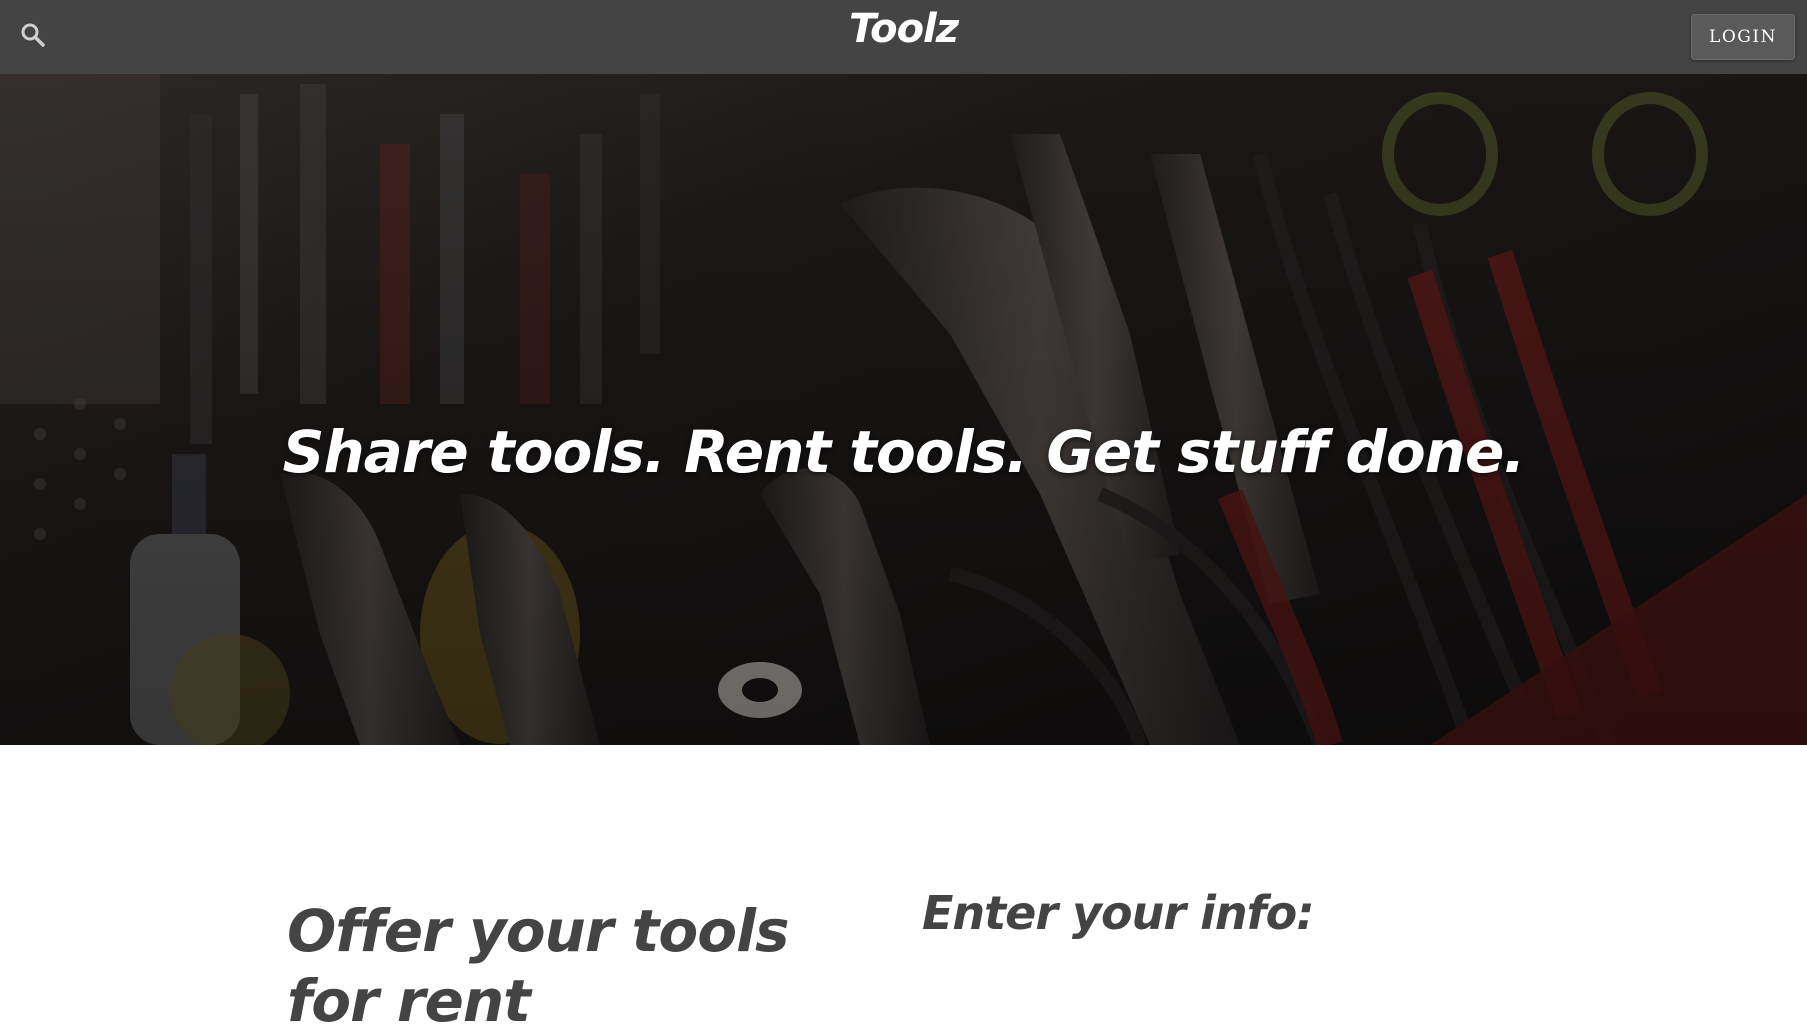 This screenshot has width=1807, height=1036. Describe the element at coordinates (1743, 37) in the screenshot. I see `login-button: LOGIN` at that location.